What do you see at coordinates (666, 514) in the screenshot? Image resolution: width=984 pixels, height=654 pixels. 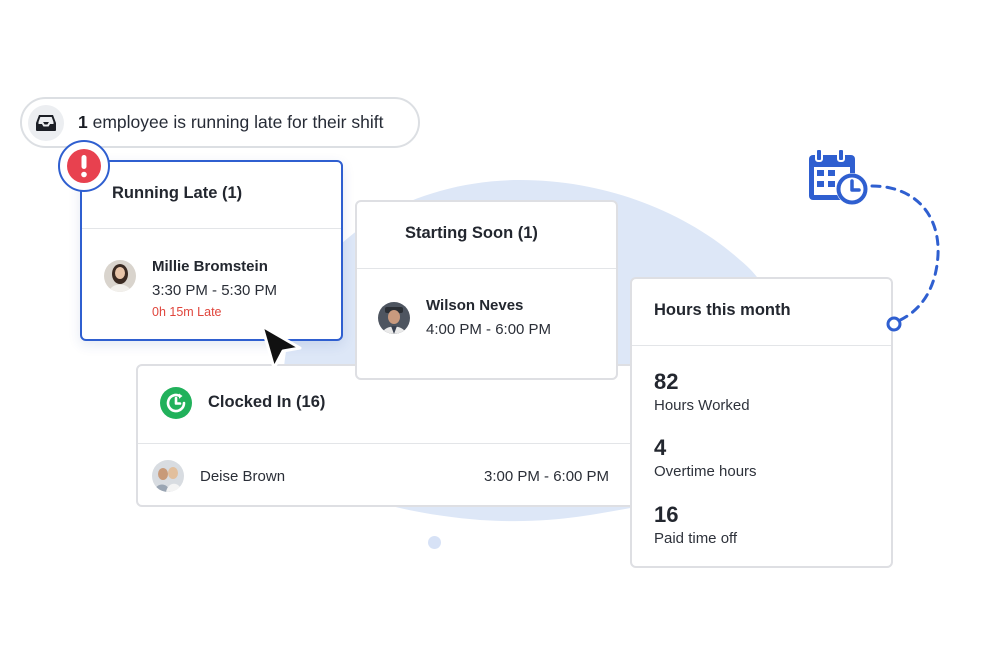 I see `stat-value: 16` at bounding box center [666, 514].